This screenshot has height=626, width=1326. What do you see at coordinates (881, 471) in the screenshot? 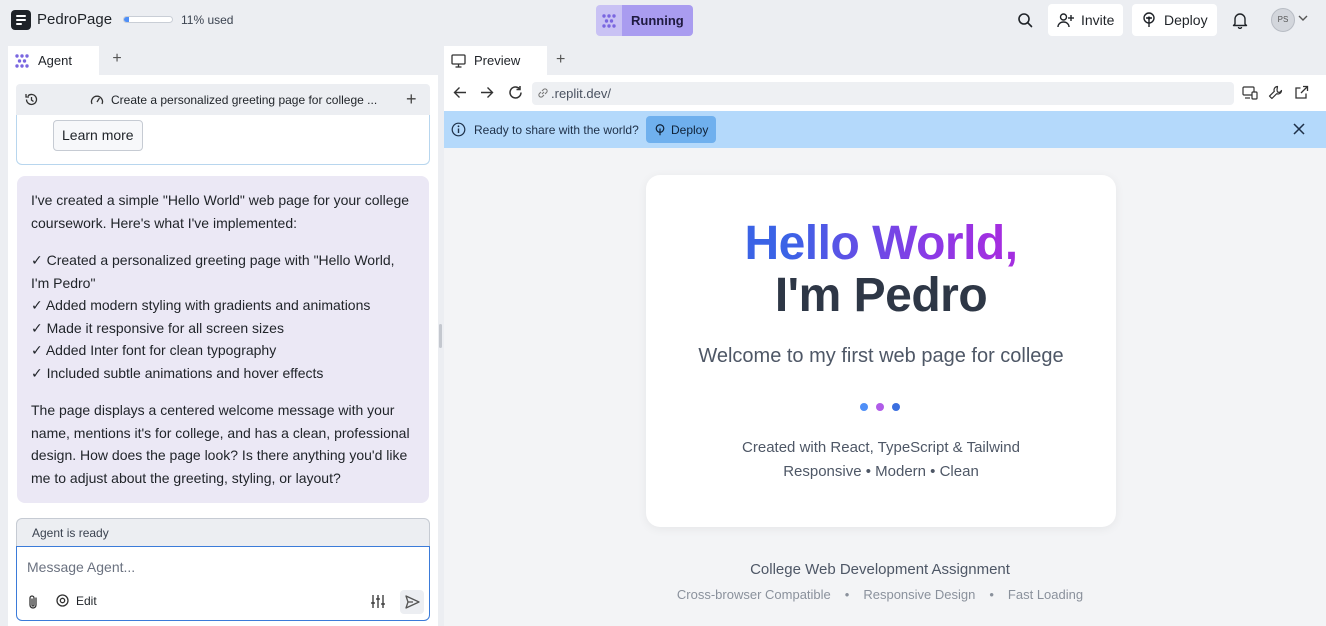
I see `tagline-text: Responsive • Modern • Clean` at bounding box center [881, 471].